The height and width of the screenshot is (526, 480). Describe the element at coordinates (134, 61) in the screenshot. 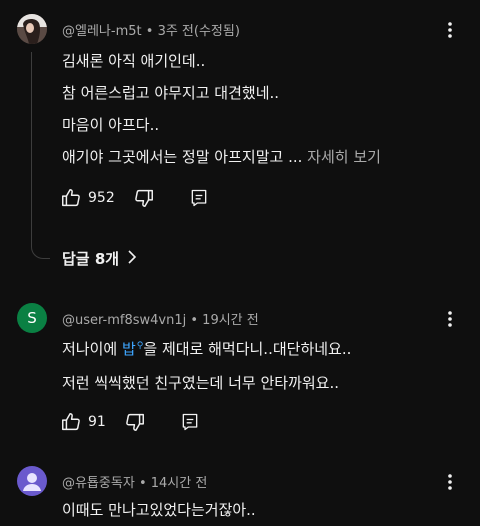

I see `comment-line: 김새론 아직 애기인데..` at that location.